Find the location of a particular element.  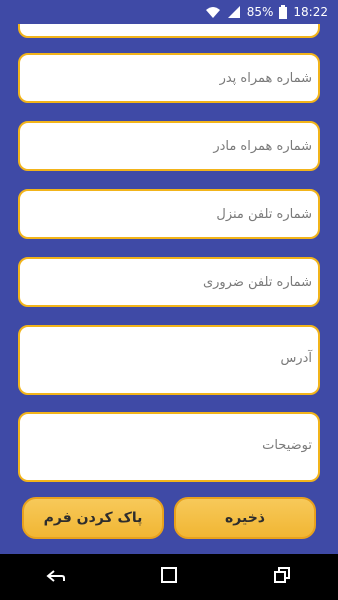

home-phone-input: شماره تلفن منزل is located at coordinates (169, 214).